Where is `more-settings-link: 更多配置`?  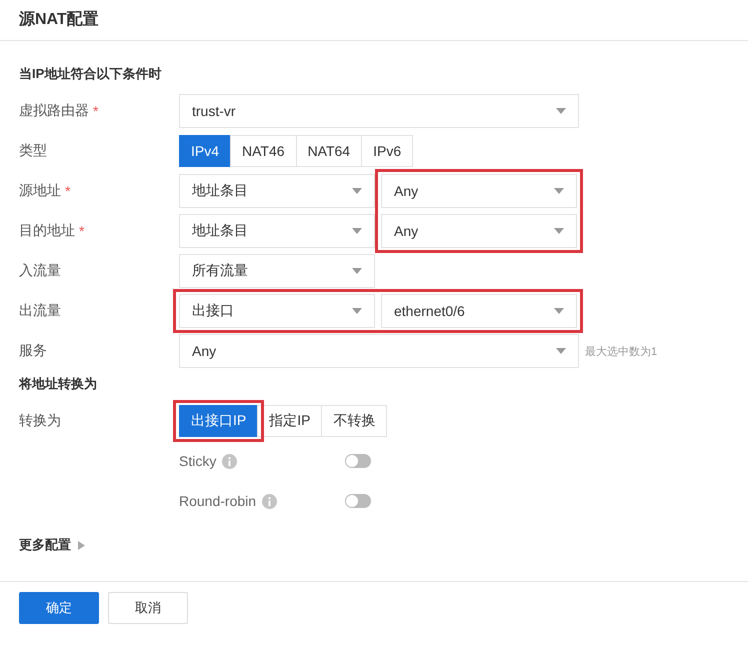 more-settings-link: 更多配置 is located at coordinates (45, 545).